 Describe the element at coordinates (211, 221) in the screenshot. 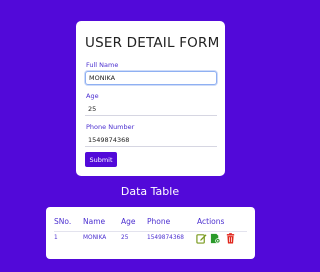

I see `column-header-actions: Actions` at that location.